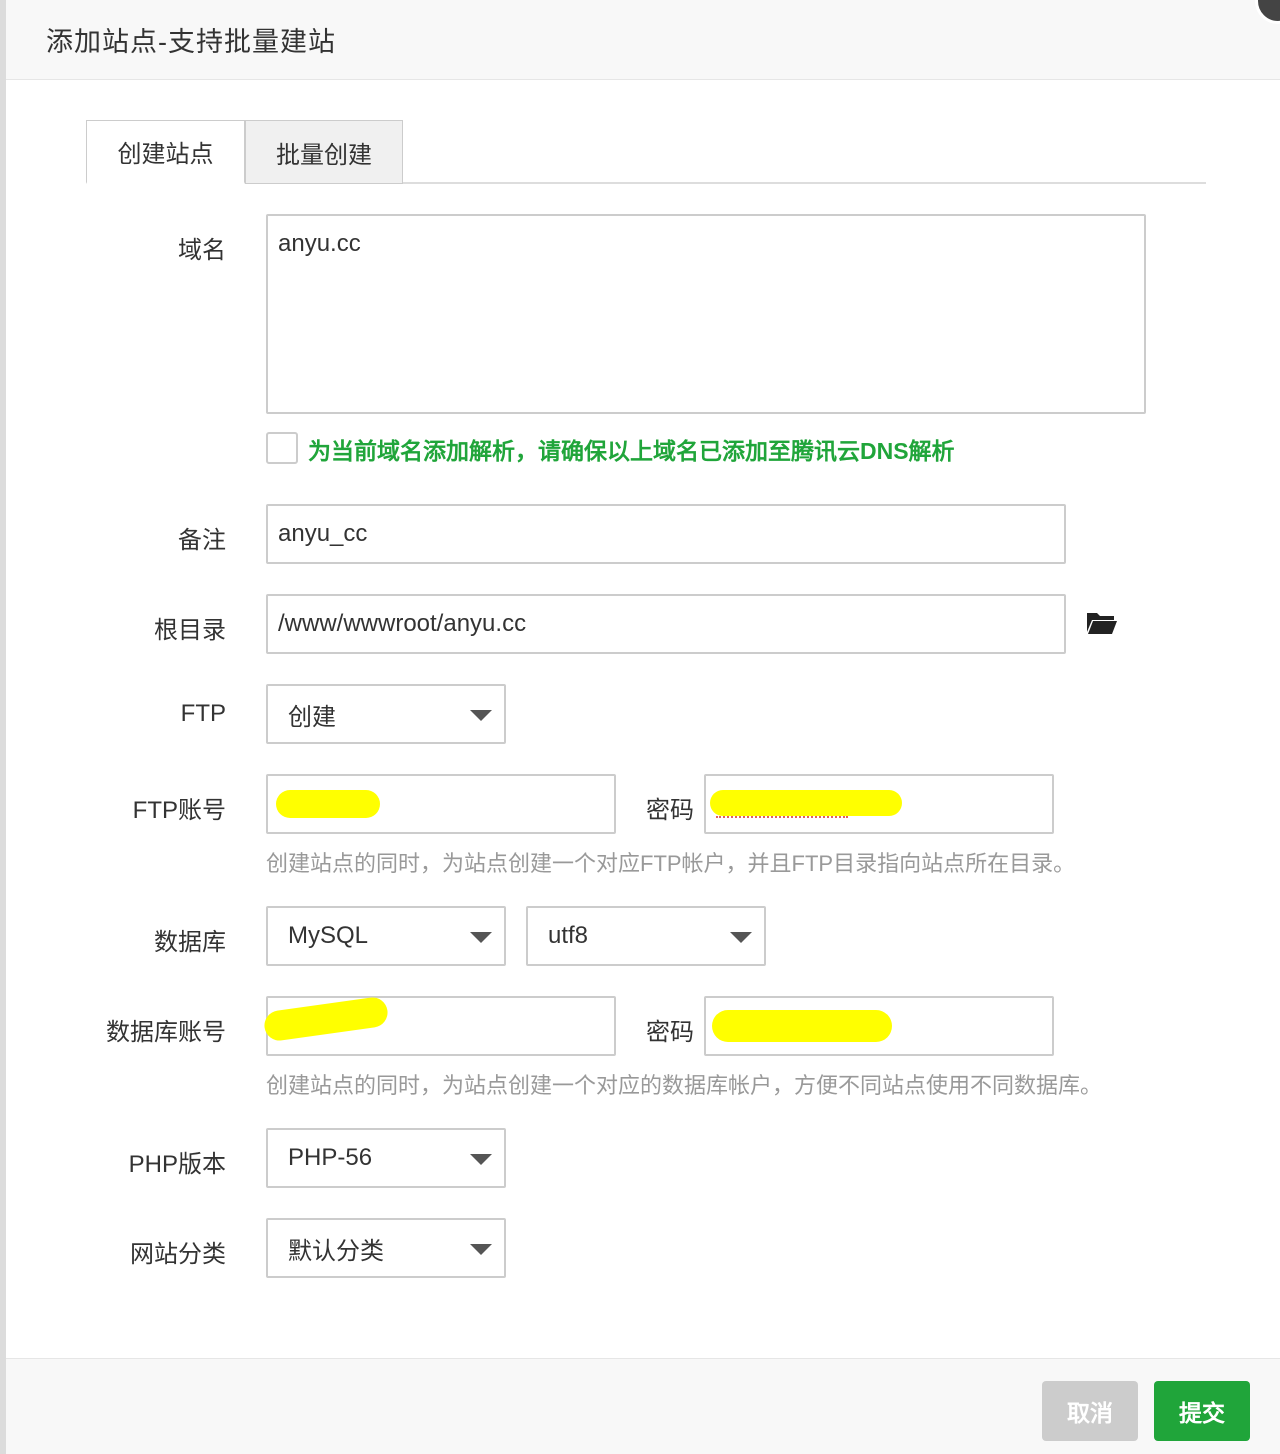 Image resolution: width=1280 pixels, height=1454 pixels. I want to click on php-version-select: PHP-56, so click(386, 1158).